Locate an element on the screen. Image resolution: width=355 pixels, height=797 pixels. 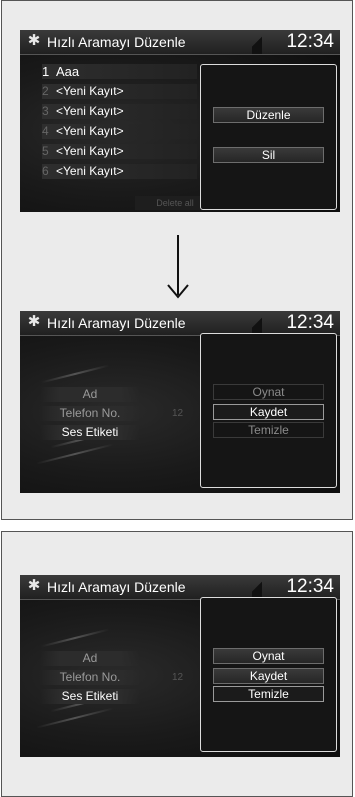
list-item: 4 <Yeni Kayıt> is located at coordinates (119, 131).